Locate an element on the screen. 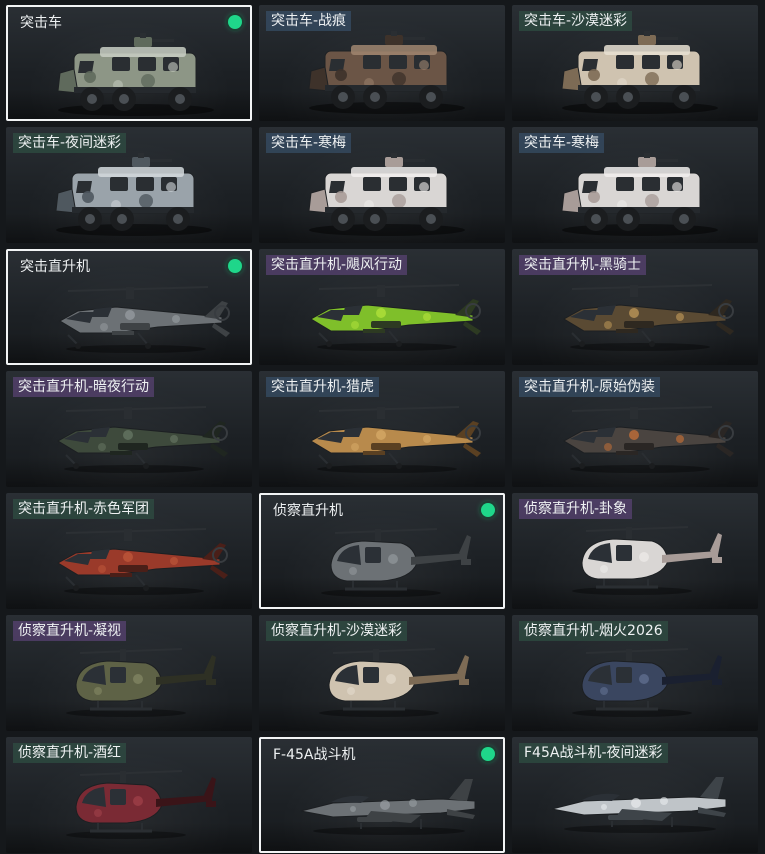 This screenshot has height=854, width=765. skin-card: 侦察直升机 is located at coordinates (382, 551).